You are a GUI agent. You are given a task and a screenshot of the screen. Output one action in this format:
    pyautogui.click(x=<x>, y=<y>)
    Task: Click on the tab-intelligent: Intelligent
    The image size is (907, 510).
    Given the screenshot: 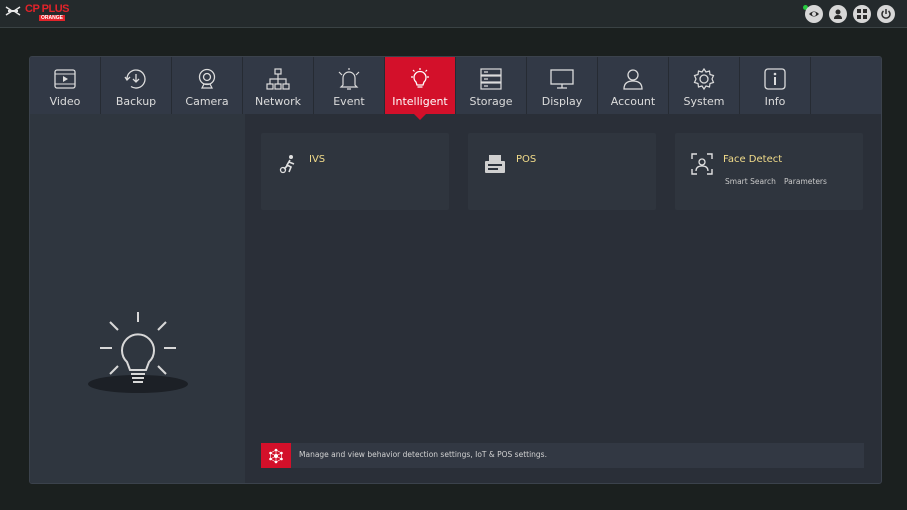 What is the action you would take?
    pyautogui.click(x=420, y=88)
    